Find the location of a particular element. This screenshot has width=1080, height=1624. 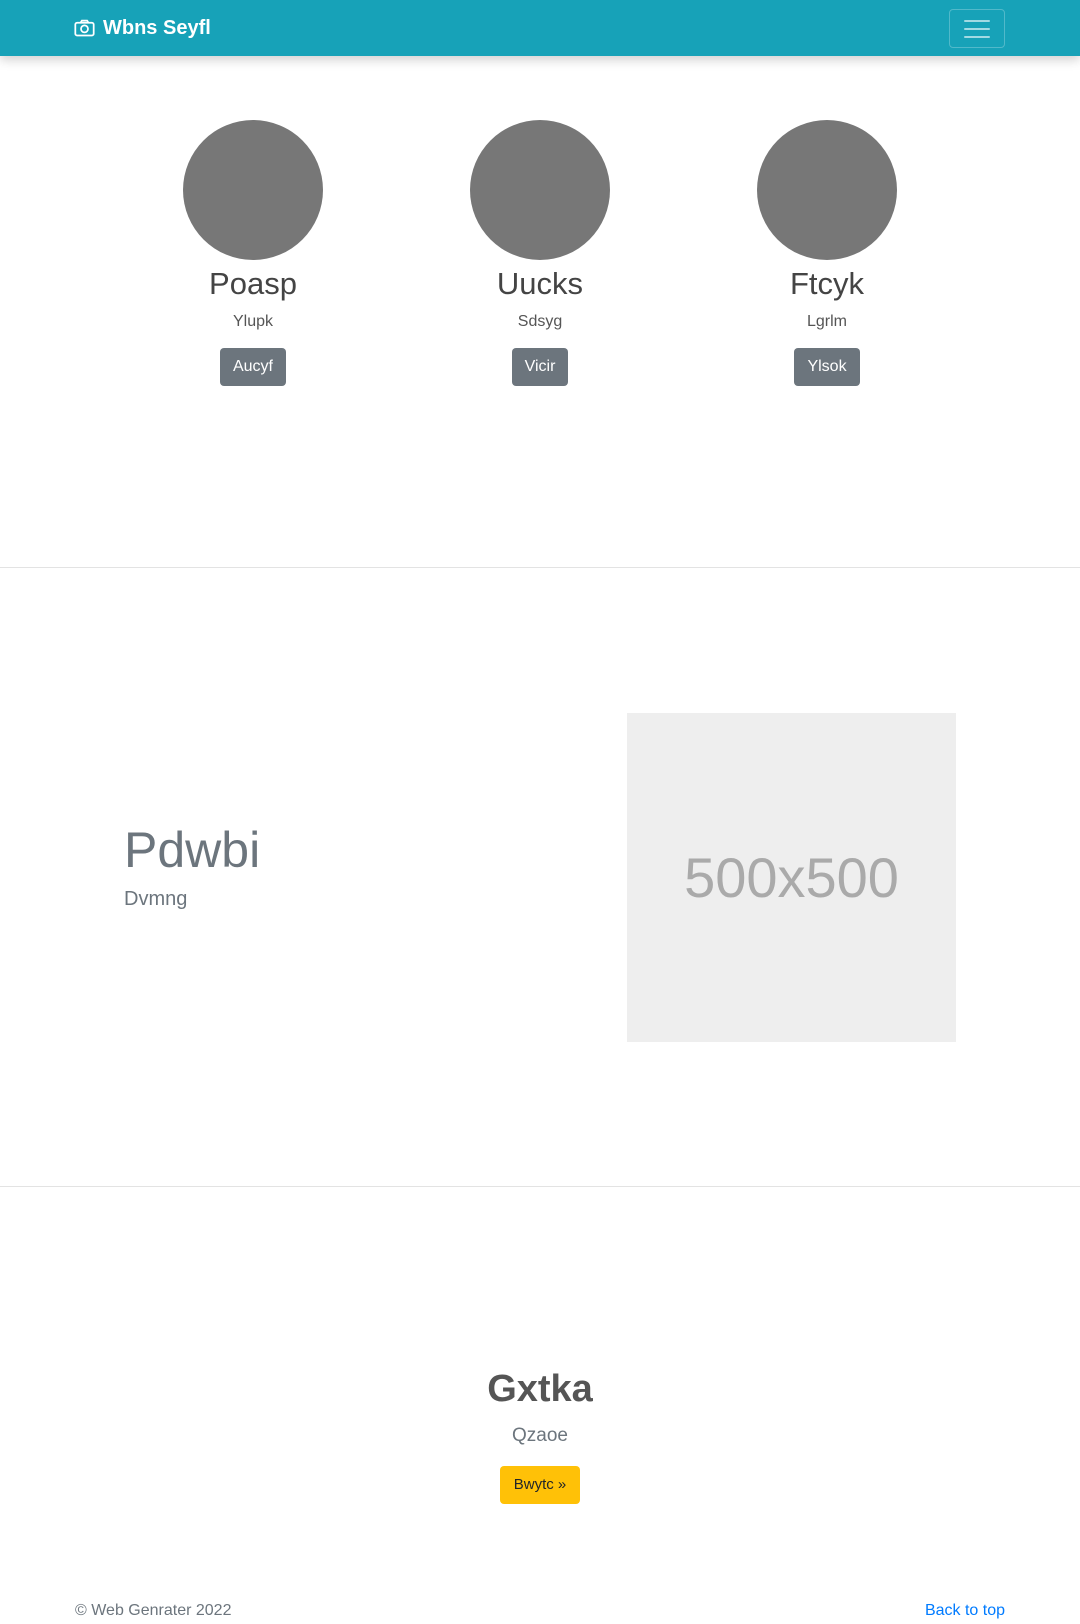

placeholder-image-label: 500x500 is located at coordinates (791, 877).